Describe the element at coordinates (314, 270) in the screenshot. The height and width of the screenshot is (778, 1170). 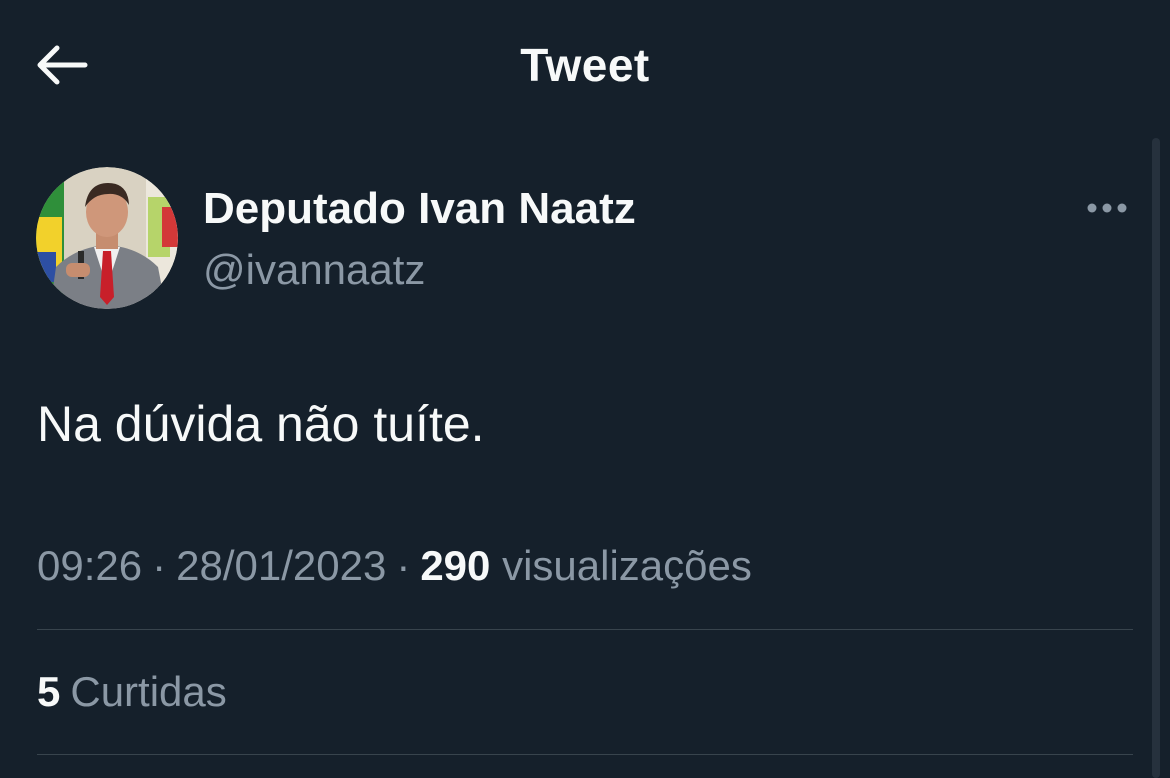
I see `author-handle: @ivannaatz` at that location.